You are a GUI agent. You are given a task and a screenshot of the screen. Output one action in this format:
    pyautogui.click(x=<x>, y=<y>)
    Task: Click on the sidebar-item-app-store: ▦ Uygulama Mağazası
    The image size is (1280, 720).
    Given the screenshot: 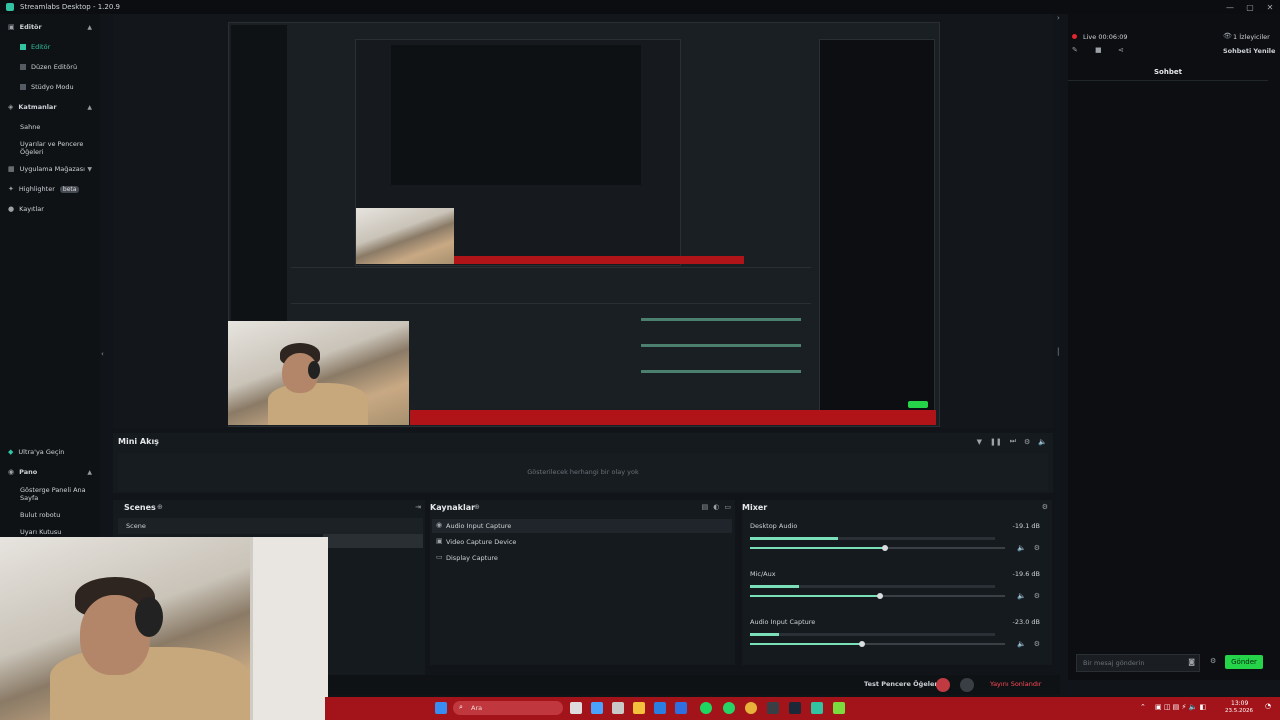 What is the action you would take?
    pyautogui.click(x=46, y=169)
    